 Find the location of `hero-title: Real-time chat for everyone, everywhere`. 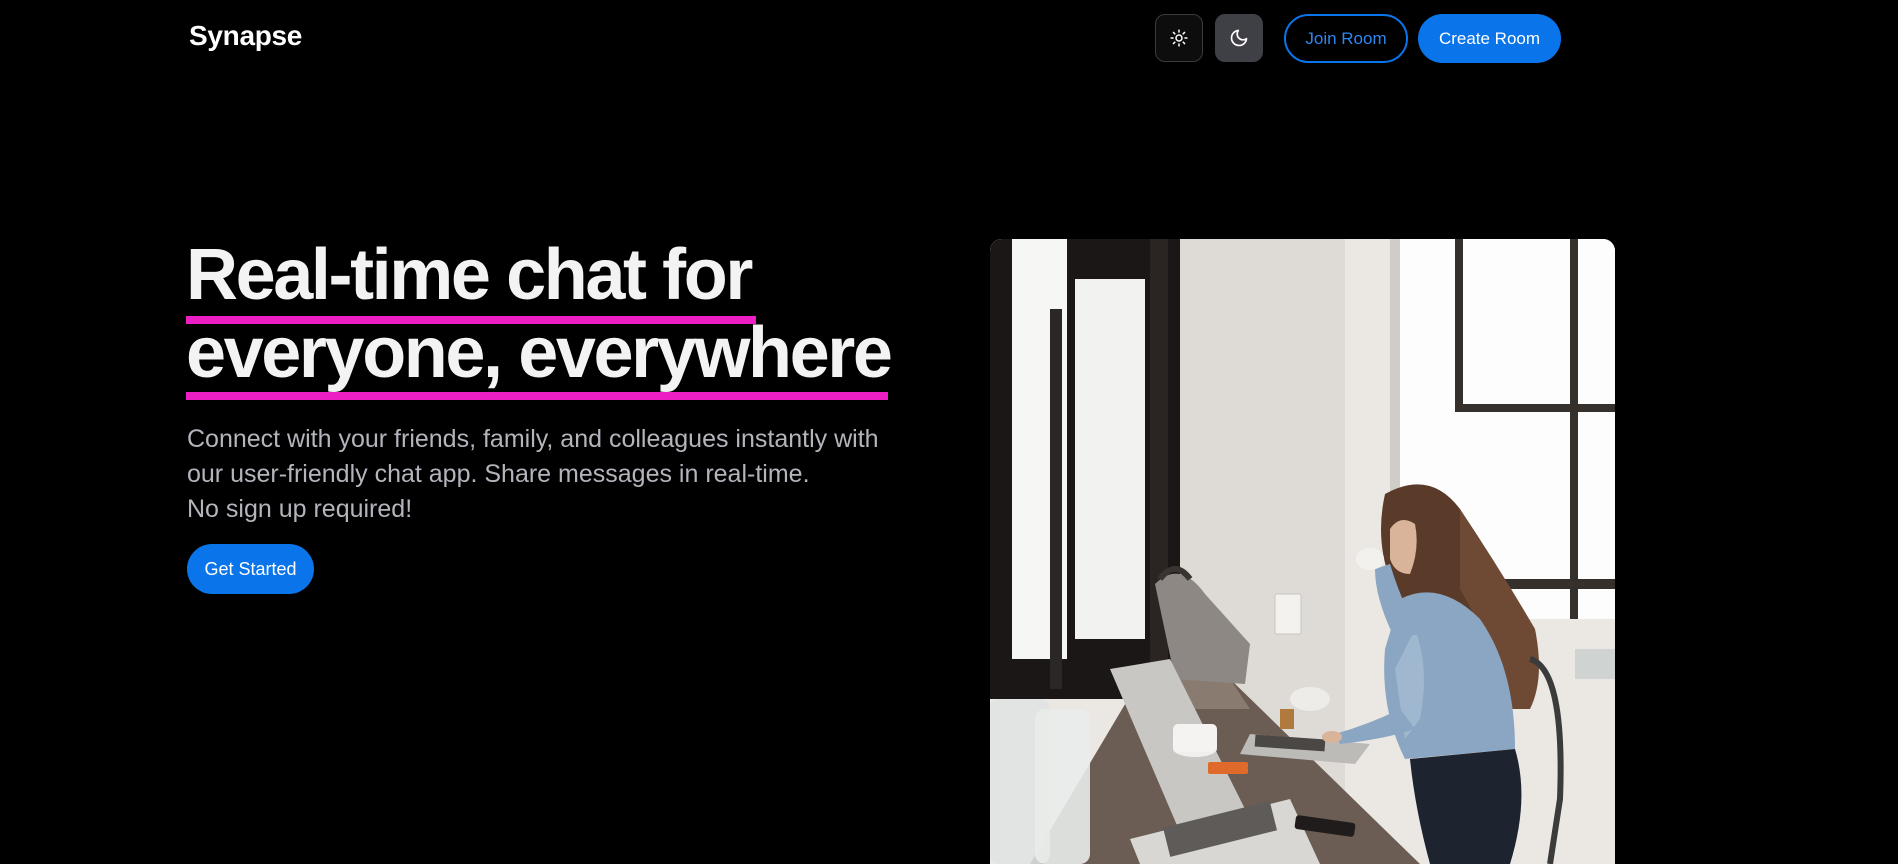

hero-title: Real-time chat for everyone, everywhere is located at coordinates (539, 318).